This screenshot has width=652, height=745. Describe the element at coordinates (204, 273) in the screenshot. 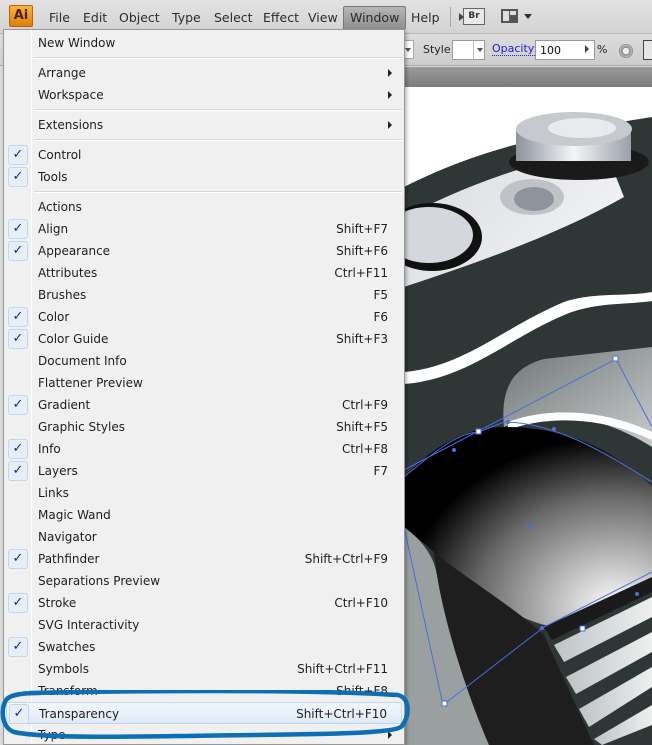

I see `menu-item-attributes: Attributes Ctrl+F11` at that location.